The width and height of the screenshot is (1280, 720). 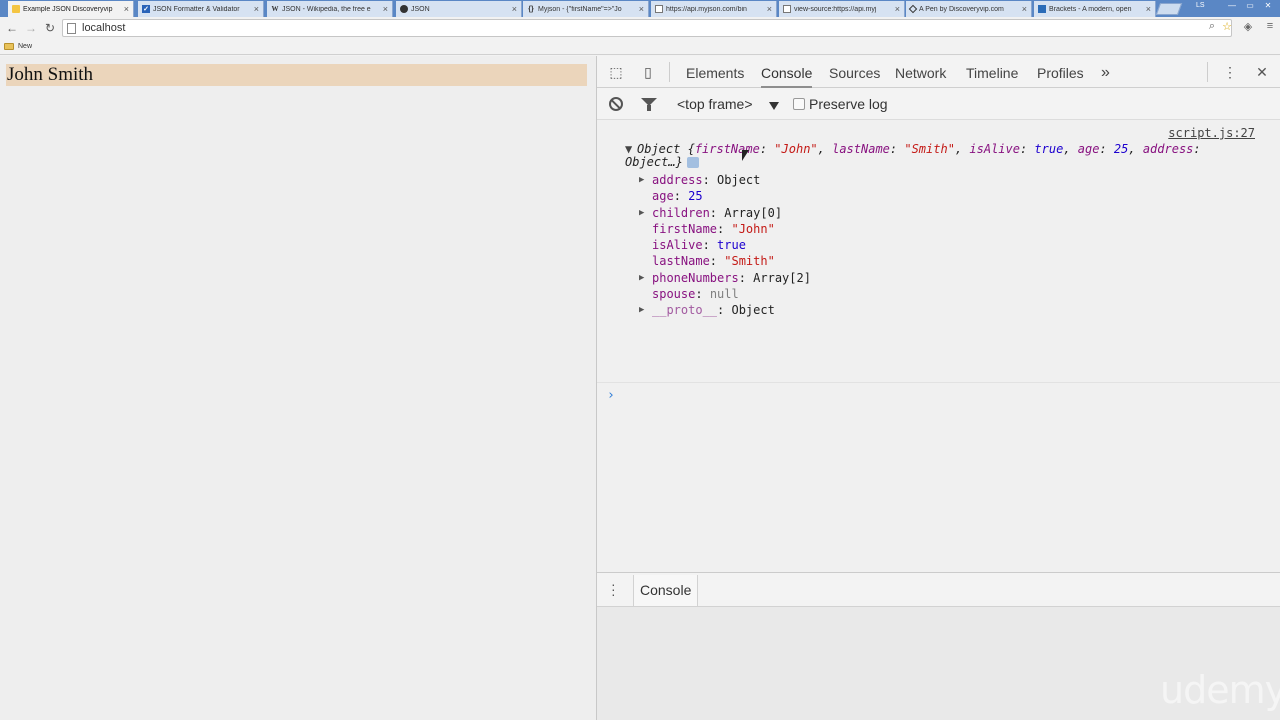 What do you see at coordinates (681, 261) in the screenshot?
I see `property-key: lastName` at bounding box center [681, 261].